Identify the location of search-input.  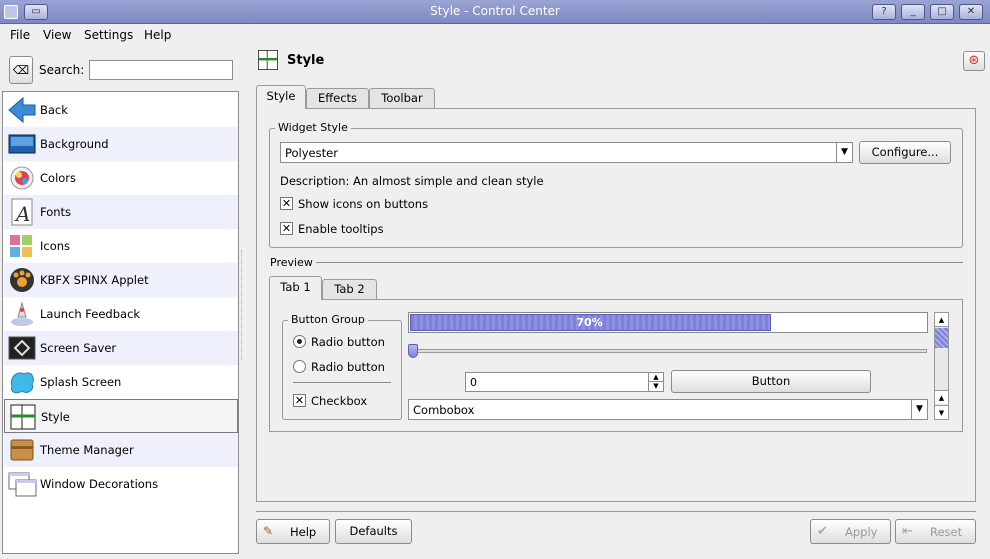
(161, 70).